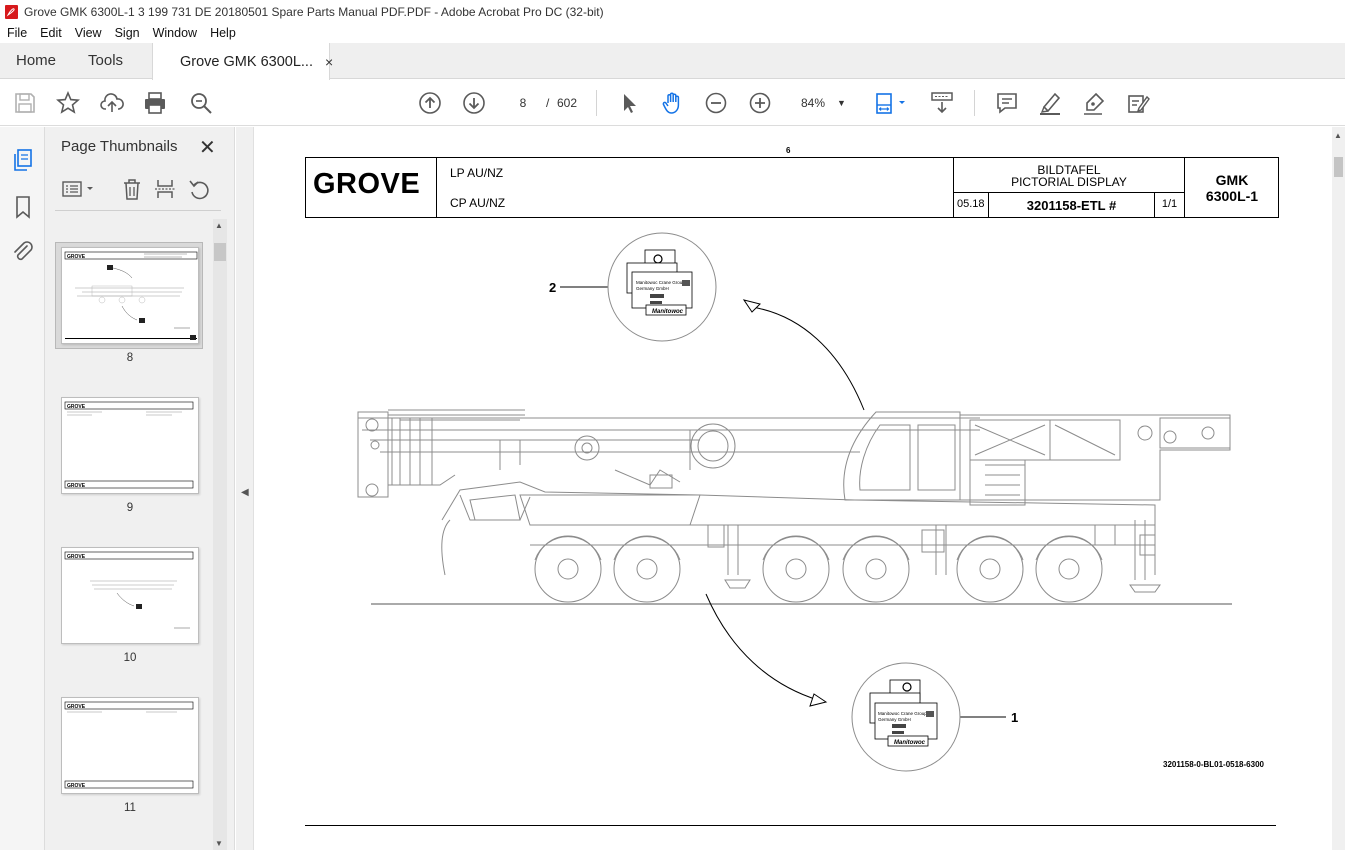 The height and width of the screenshot is (850, 1345). I want to click on title-block-divider, so click(436, 188).